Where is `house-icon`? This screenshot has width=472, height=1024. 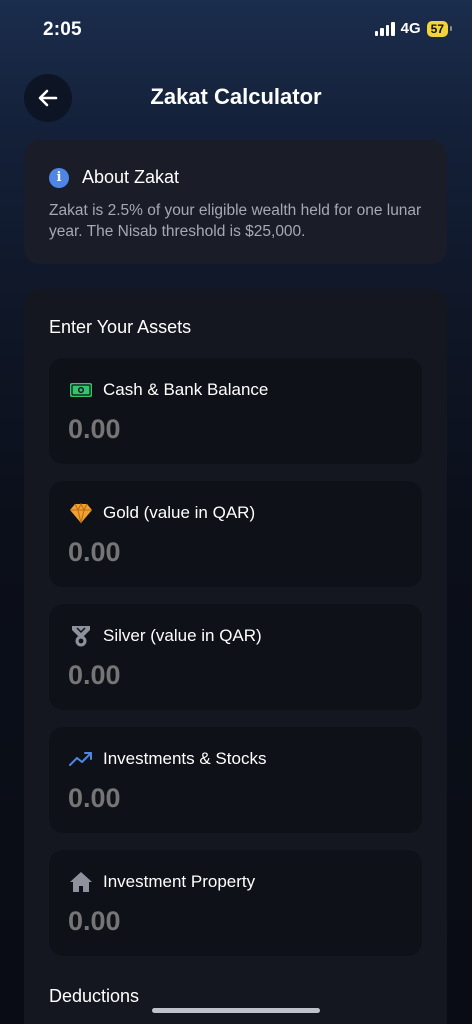
house-icon is located at coordinates (81, 882).